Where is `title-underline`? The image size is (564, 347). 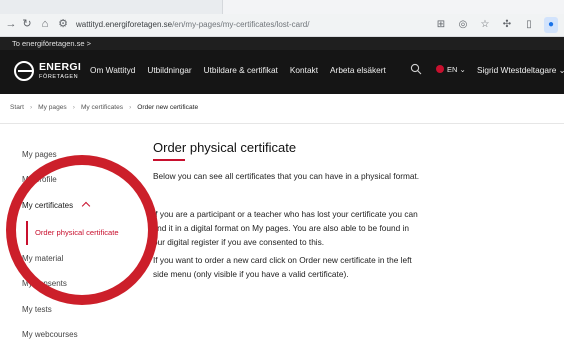 title-underline is located at coordinates (169, 160).